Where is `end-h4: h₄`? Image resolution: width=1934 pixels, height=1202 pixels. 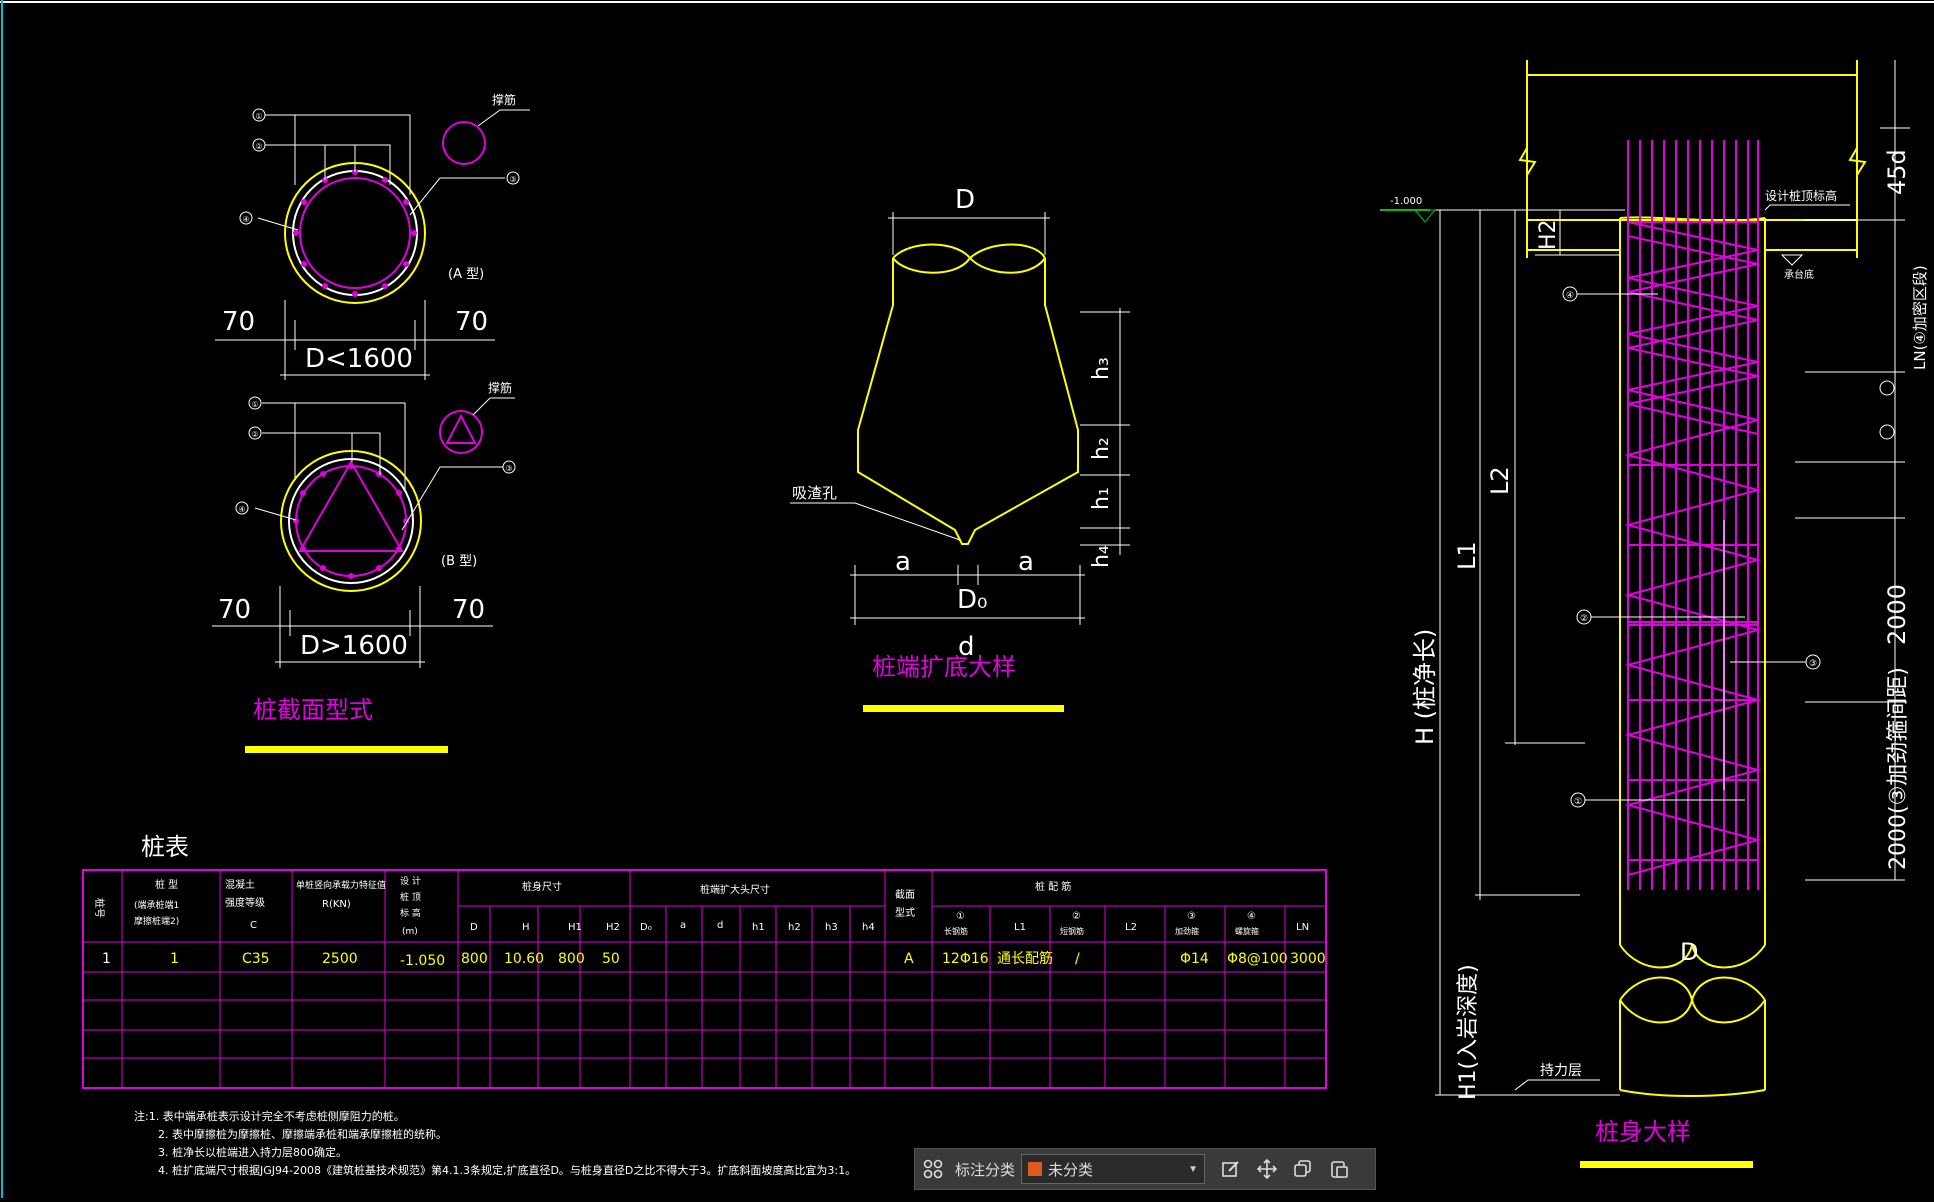
end-h4: h₄ is located at coordinates (1101, 556).